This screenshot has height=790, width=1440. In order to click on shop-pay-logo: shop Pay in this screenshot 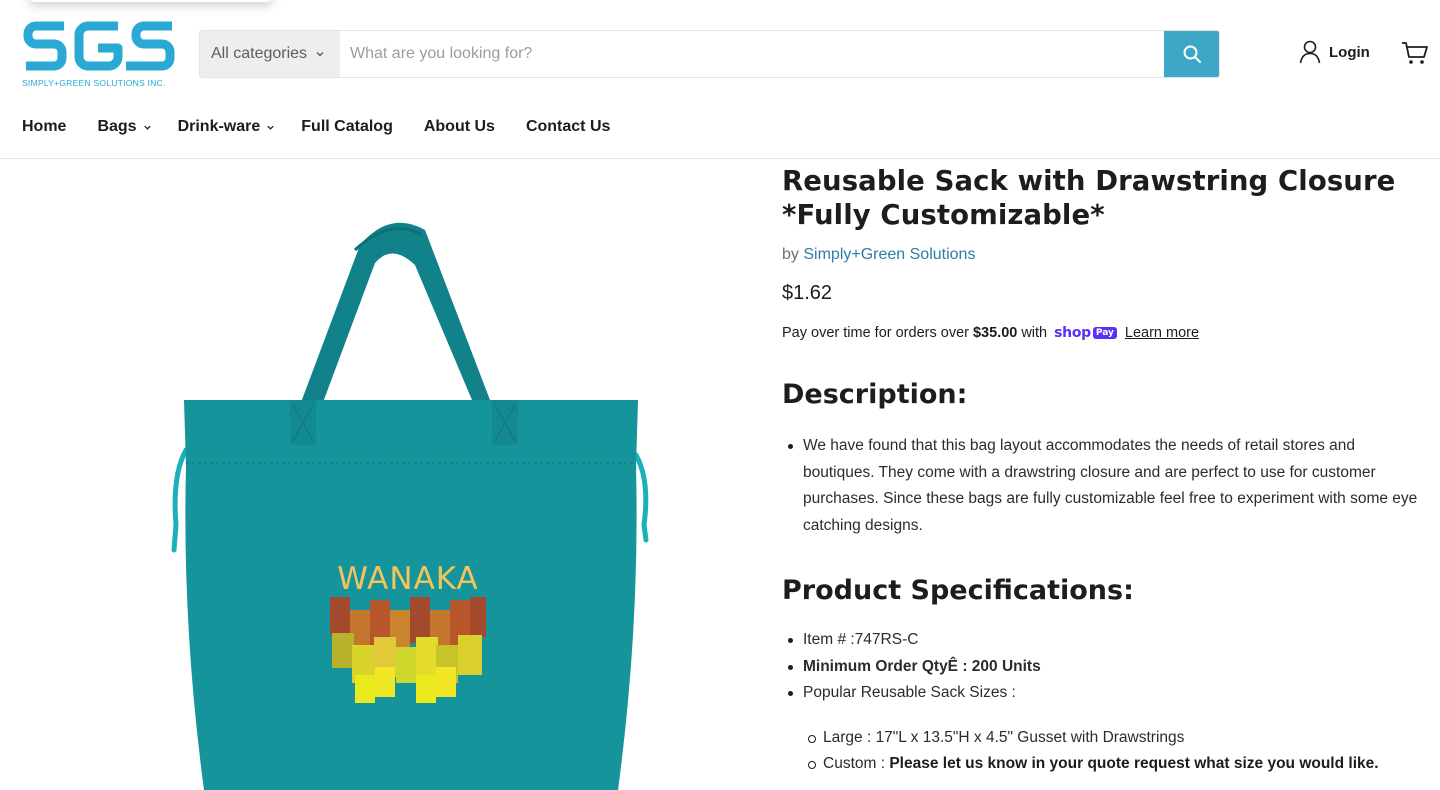, I will do `click(1085, 333)`.